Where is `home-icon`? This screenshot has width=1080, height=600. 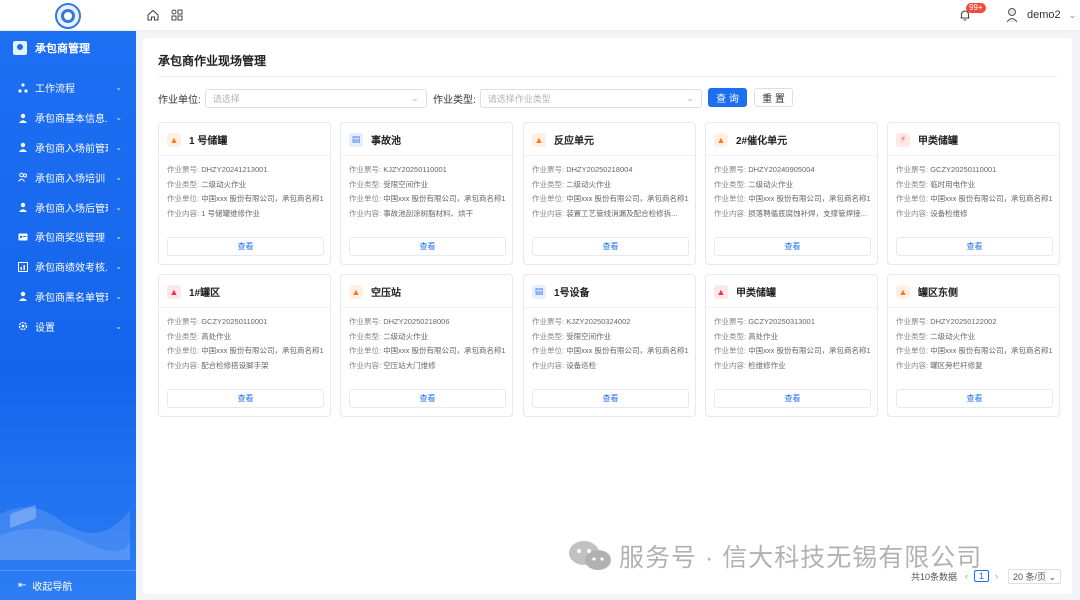
home-icon is located at coordinates (153, 15).